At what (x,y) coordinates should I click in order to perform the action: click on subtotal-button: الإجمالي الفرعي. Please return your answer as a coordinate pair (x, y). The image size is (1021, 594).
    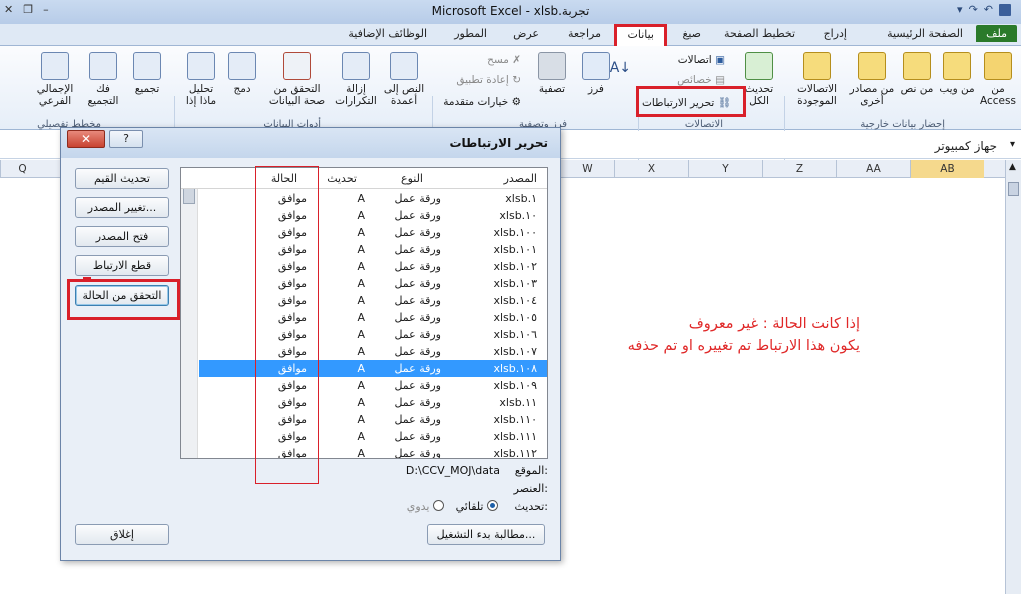
    Looking at the image, I should click on (55, 79).